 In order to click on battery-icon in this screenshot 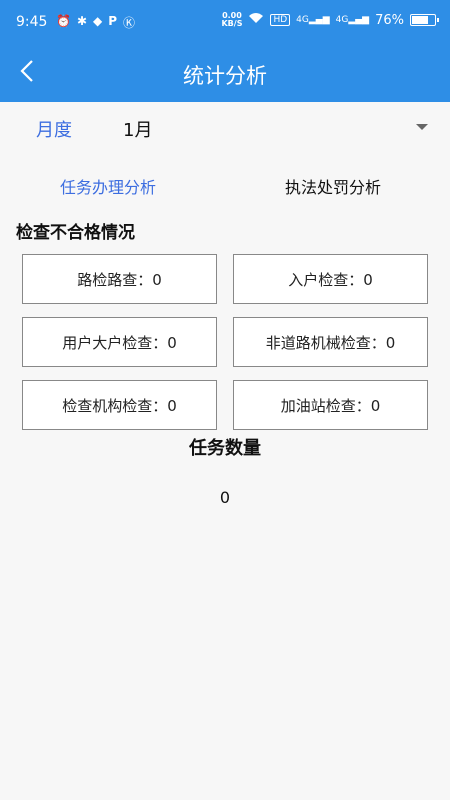, I will do `click(424, 20)`.